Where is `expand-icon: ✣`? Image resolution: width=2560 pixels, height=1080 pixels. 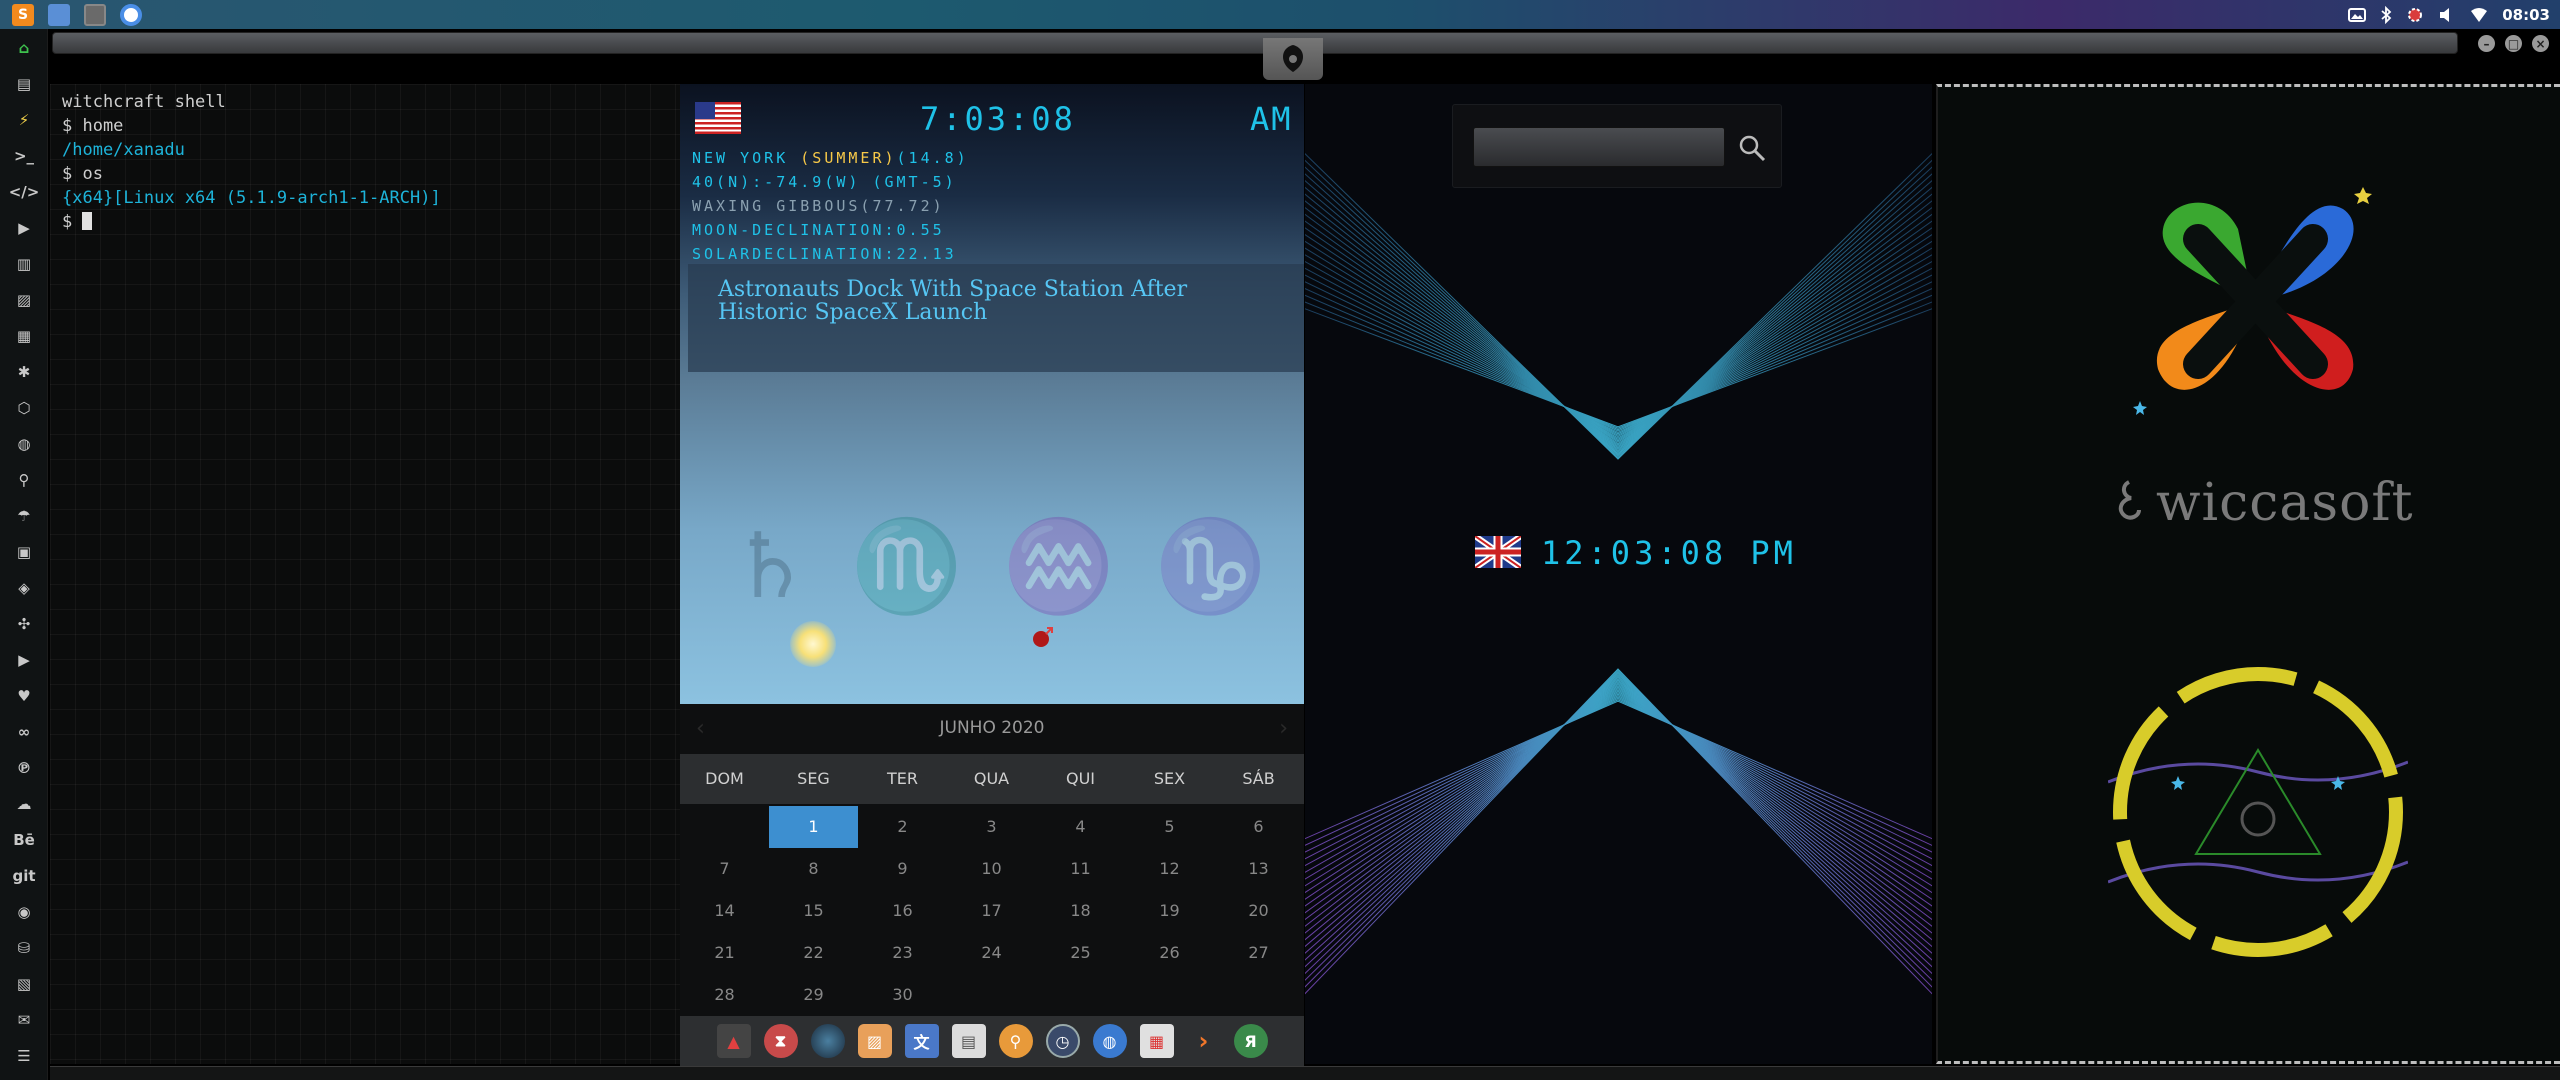 expand-icon: ✣ is located at coordinates (24, 624).